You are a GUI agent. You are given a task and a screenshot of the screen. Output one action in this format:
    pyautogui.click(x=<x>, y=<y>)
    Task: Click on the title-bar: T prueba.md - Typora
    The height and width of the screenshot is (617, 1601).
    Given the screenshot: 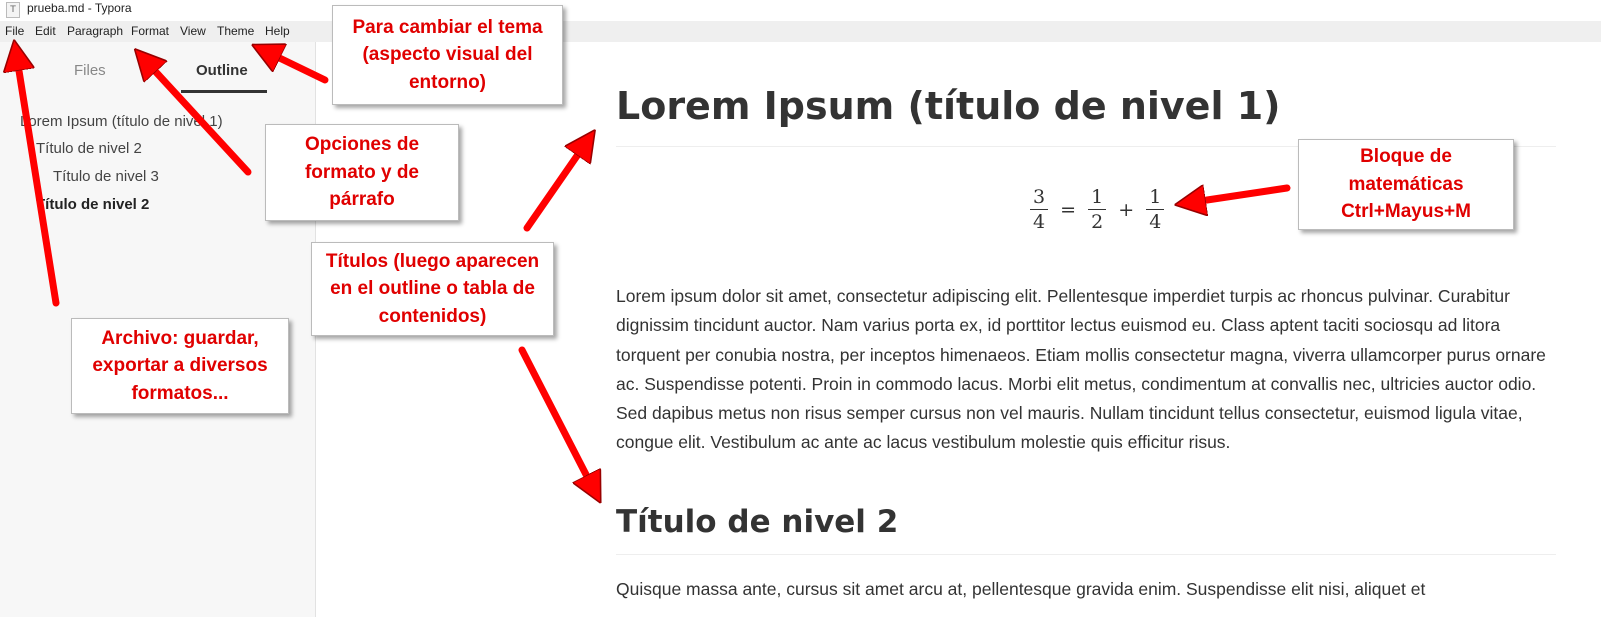 What is the action you would take?
    pyautogui.click(x=800, y=10)
    